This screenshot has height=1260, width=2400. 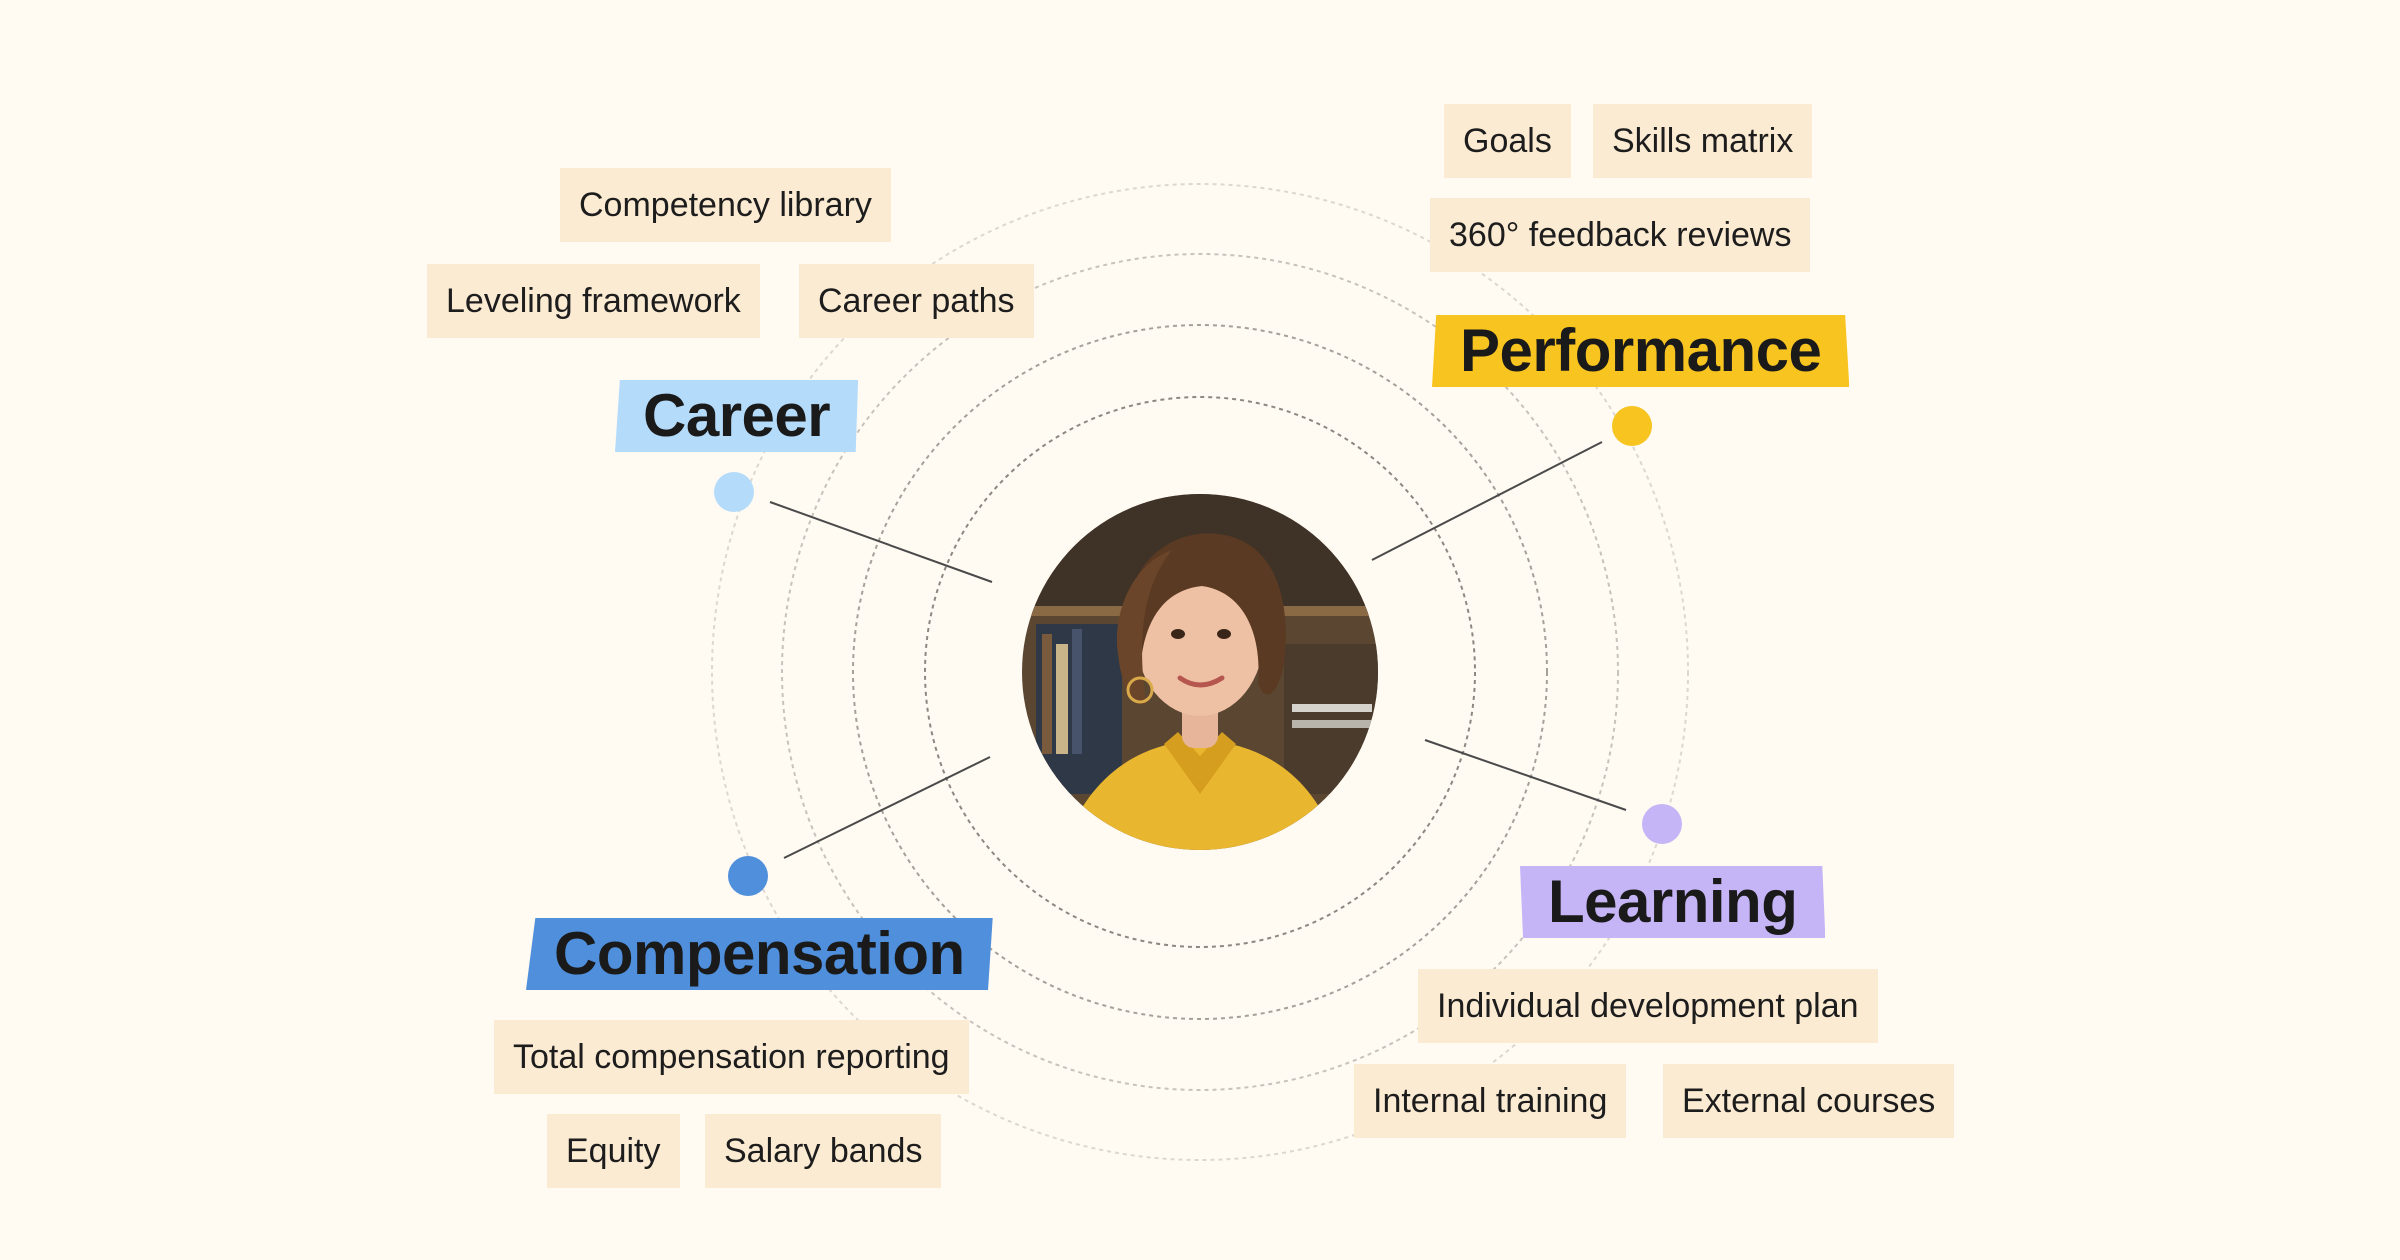 I want to click on portrait-image, so click(x=1200, y=672).